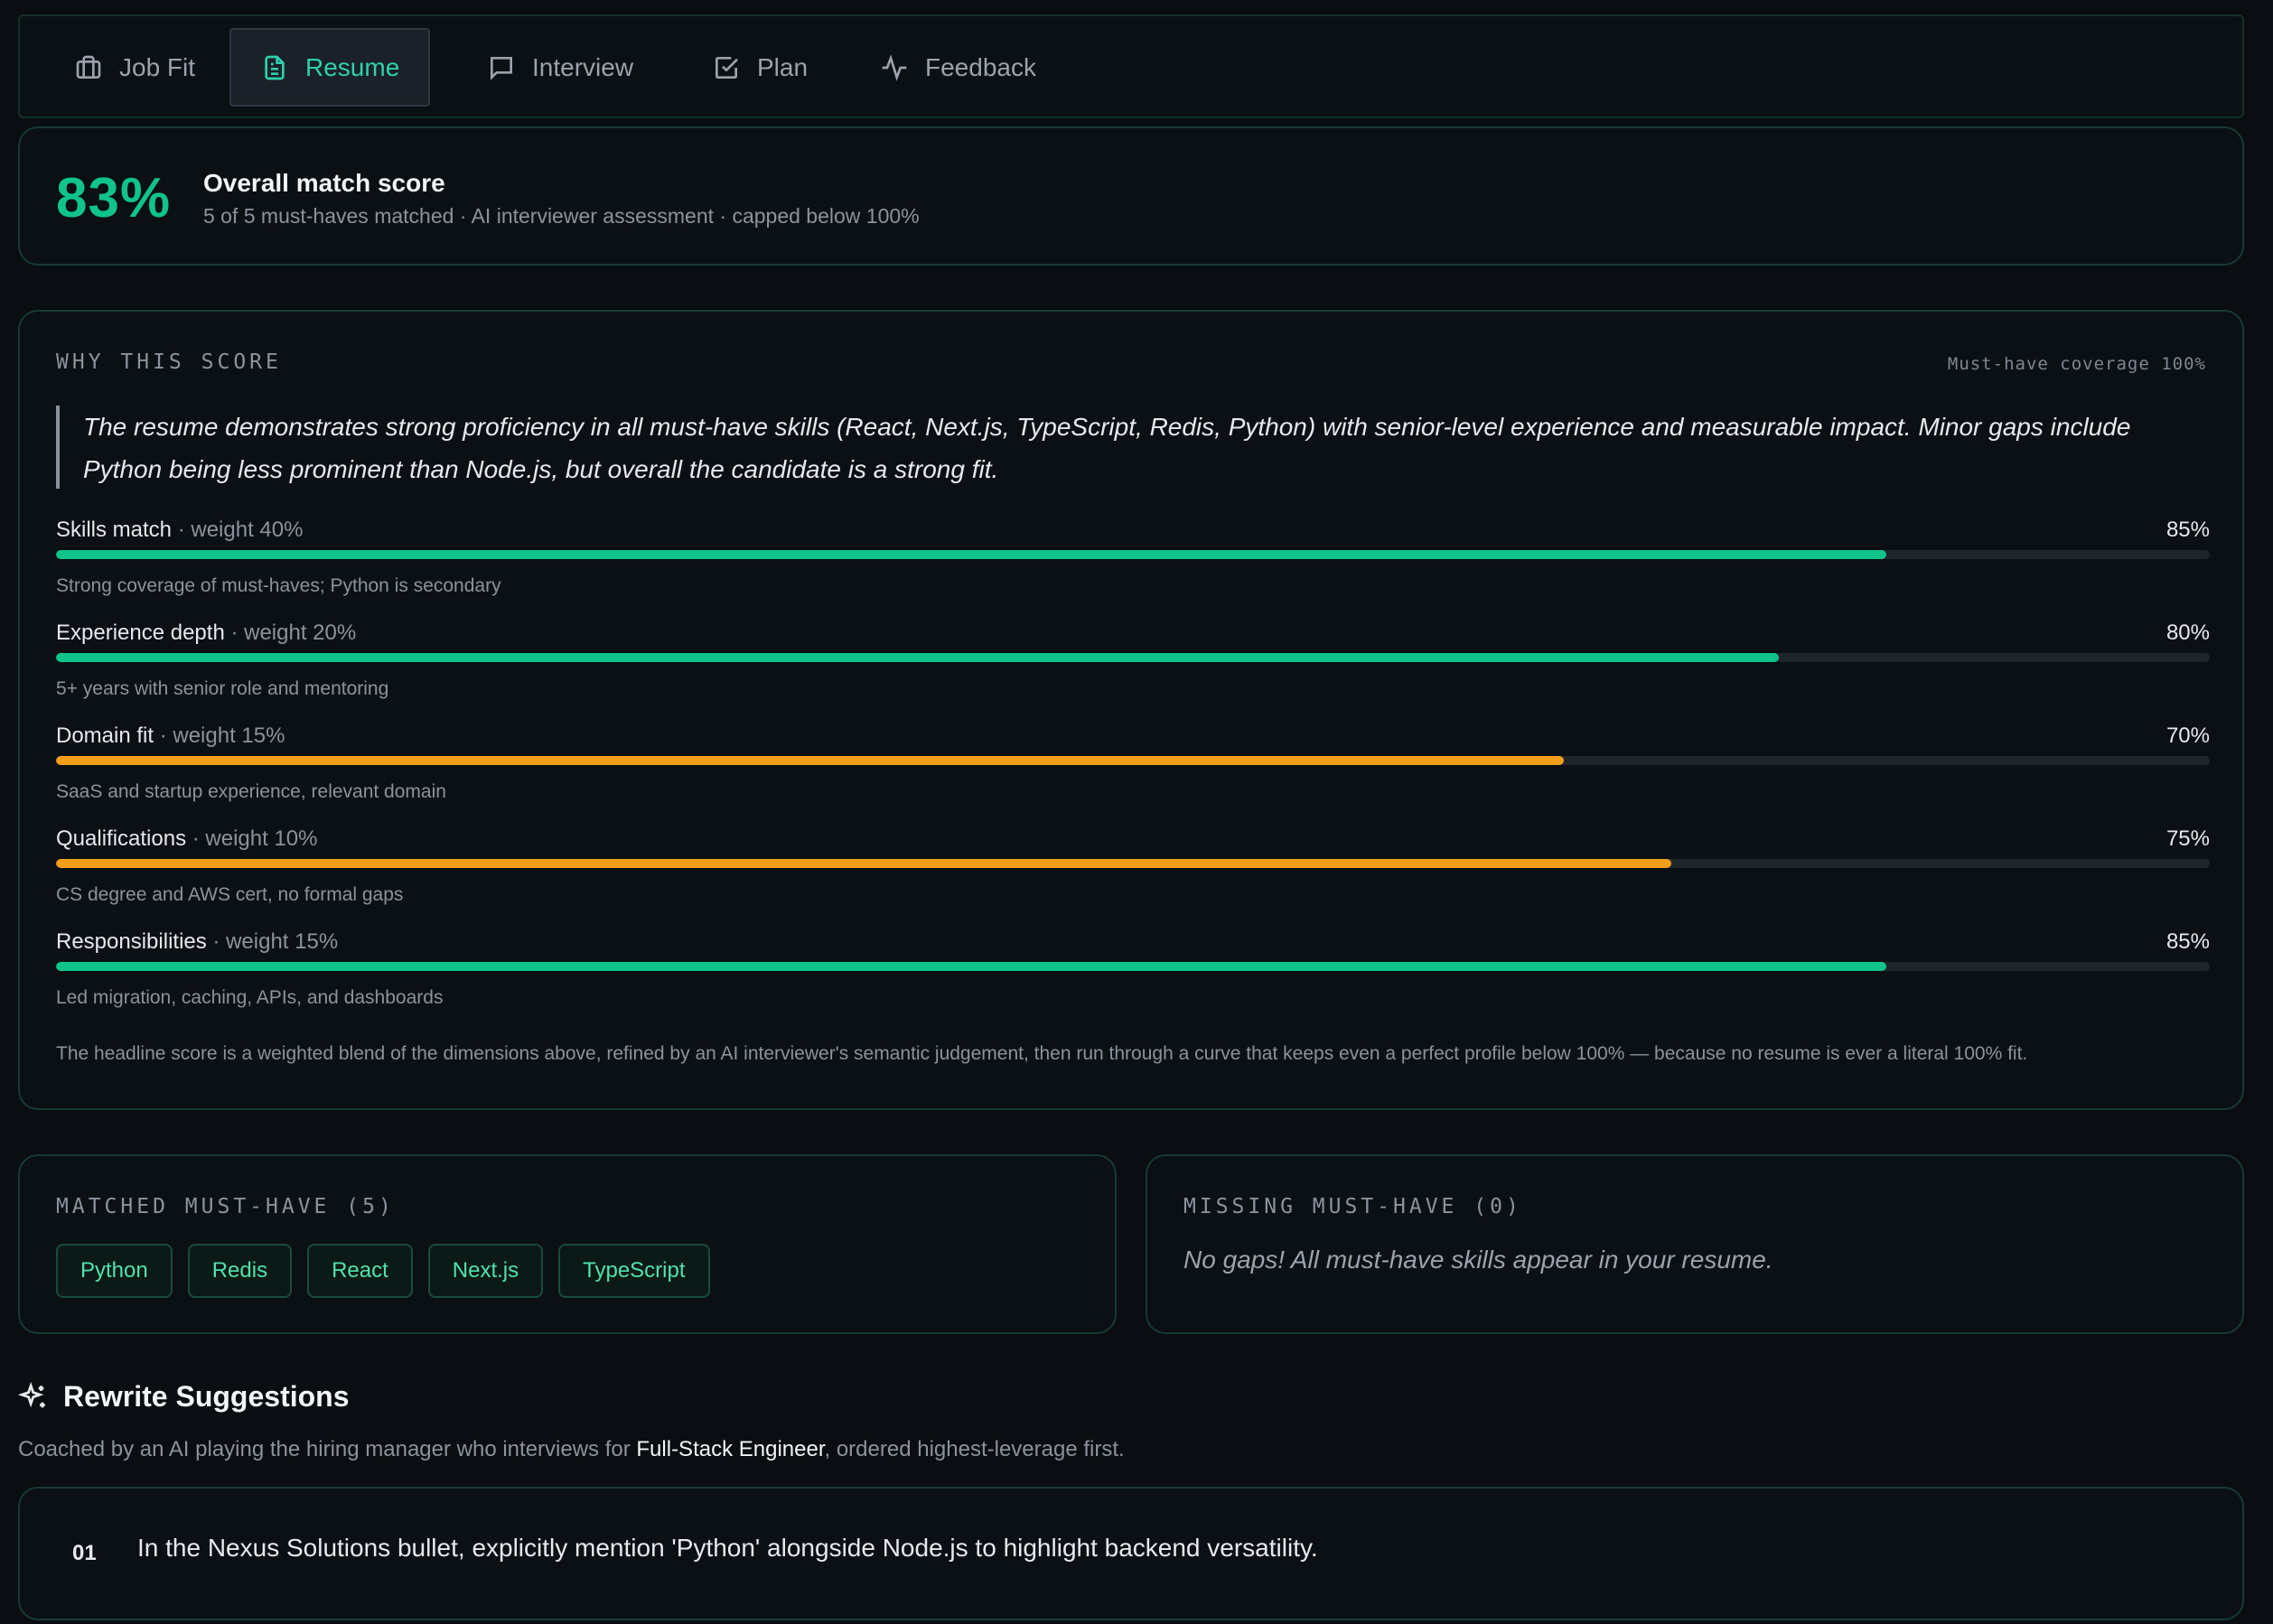 The image size is (2273, 1624). I want to click on document-icon, so click(275, 67).